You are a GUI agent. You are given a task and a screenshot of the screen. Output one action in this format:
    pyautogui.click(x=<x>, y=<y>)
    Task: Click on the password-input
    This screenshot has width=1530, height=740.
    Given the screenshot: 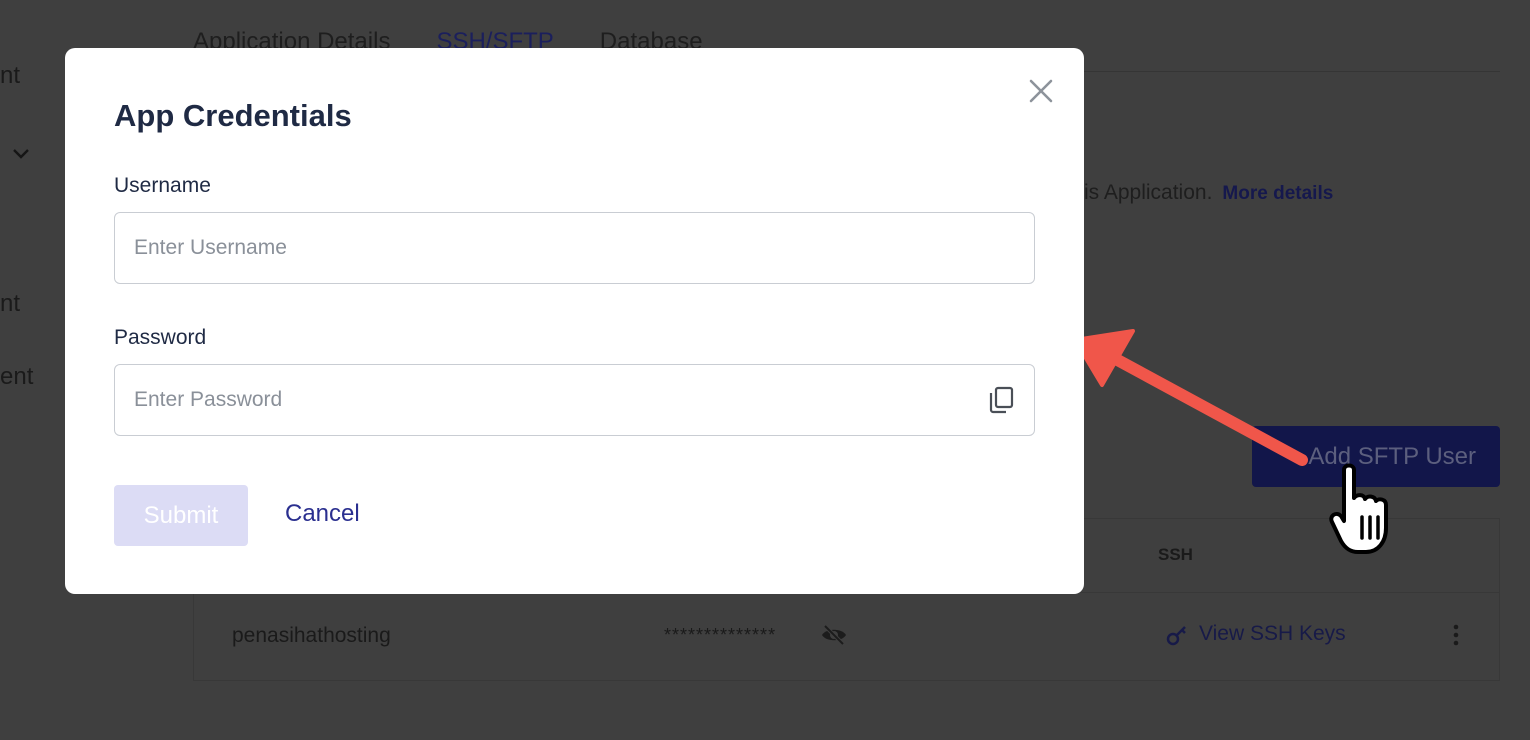 What is the action you would take?
    pyautogui.click(x=574, y=400)
    